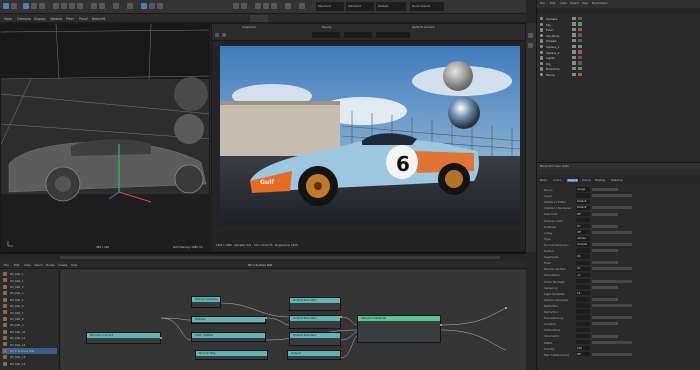  Describe the element at coordinates (228, 337) in the screenshot. I see `node-color-splitter: Color Splitter` at that location.